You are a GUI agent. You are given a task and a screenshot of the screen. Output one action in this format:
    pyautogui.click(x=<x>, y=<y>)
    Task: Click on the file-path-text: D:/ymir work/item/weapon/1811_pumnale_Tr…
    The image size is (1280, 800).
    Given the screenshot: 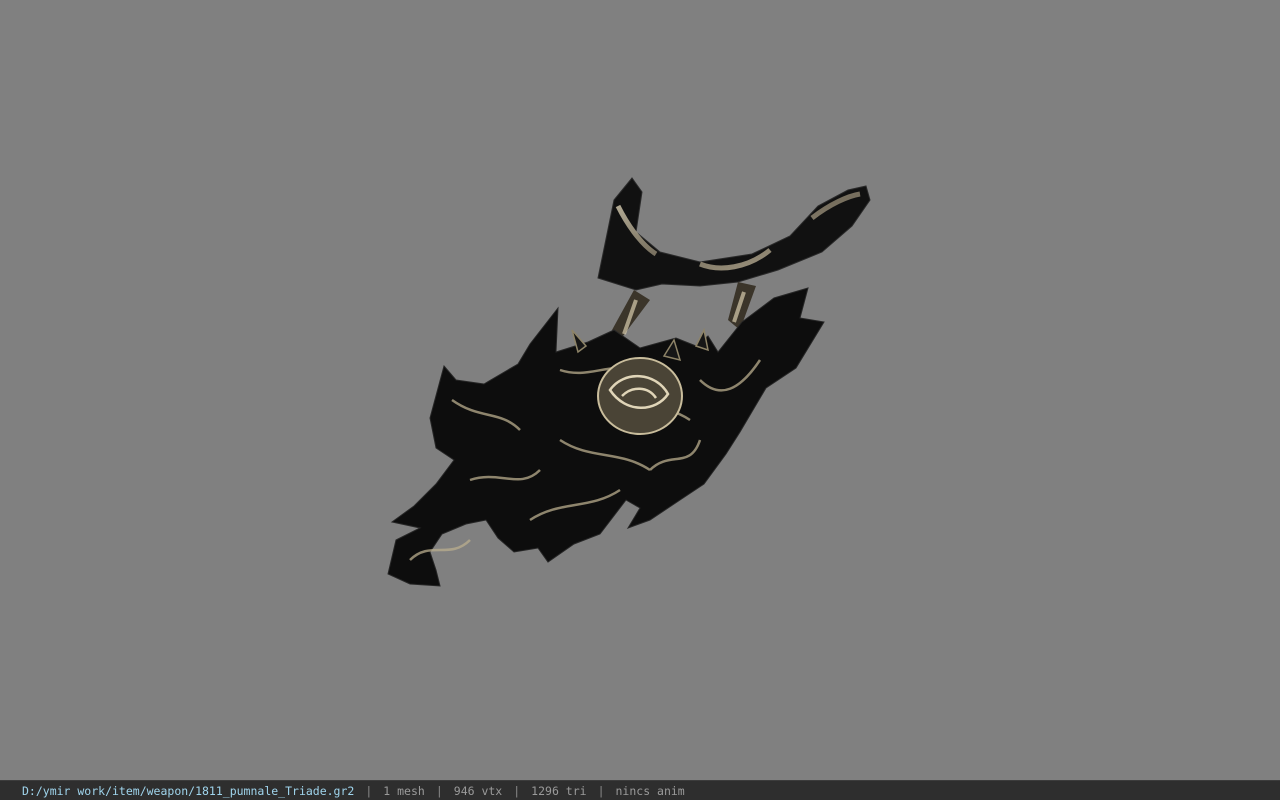 What is the action you would take?
    pyautogui.click(x=188, y=790)
    